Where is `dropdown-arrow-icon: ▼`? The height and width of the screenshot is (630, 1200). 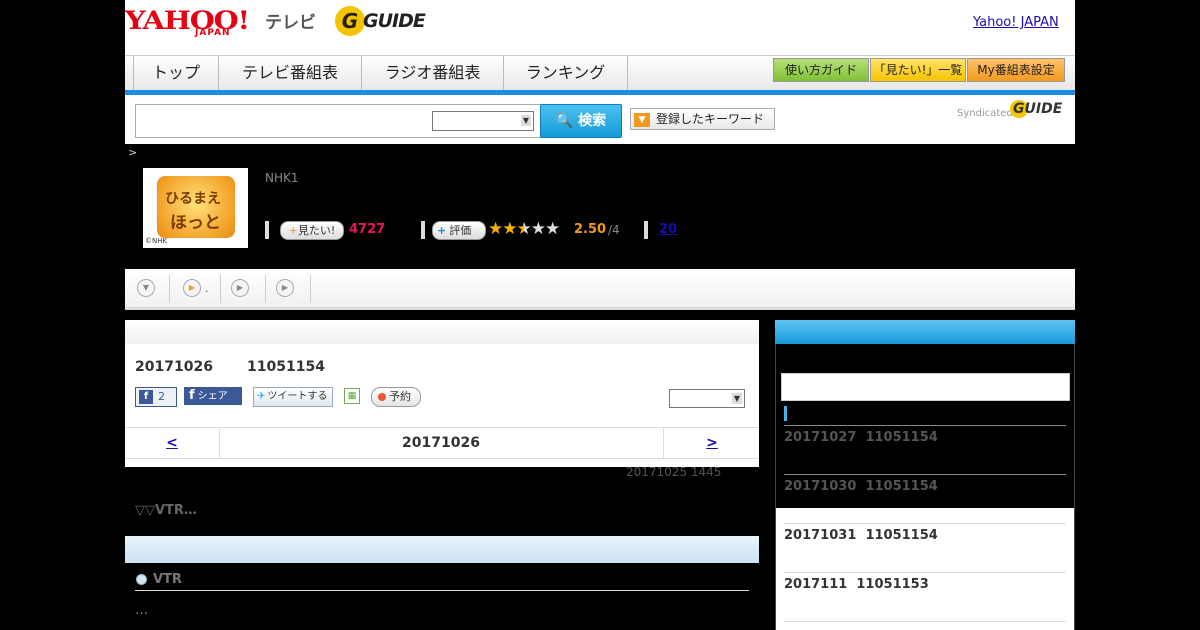 dropdown-arrow-icon: ▼ is located at coordinates (642, 119).